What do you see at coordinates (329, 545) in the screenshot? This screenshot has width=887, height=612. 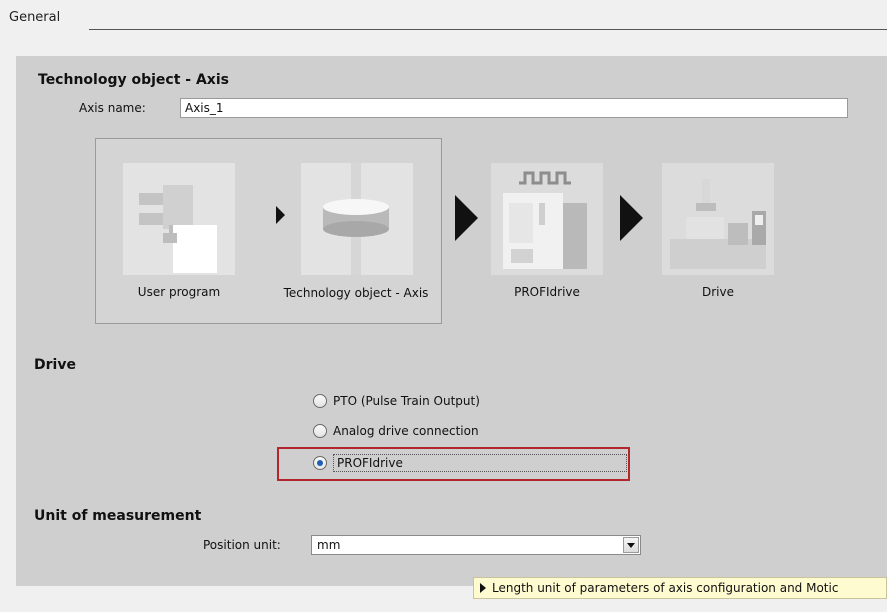 I see `position-unit-value: mm` at bounding box center [329, 545].